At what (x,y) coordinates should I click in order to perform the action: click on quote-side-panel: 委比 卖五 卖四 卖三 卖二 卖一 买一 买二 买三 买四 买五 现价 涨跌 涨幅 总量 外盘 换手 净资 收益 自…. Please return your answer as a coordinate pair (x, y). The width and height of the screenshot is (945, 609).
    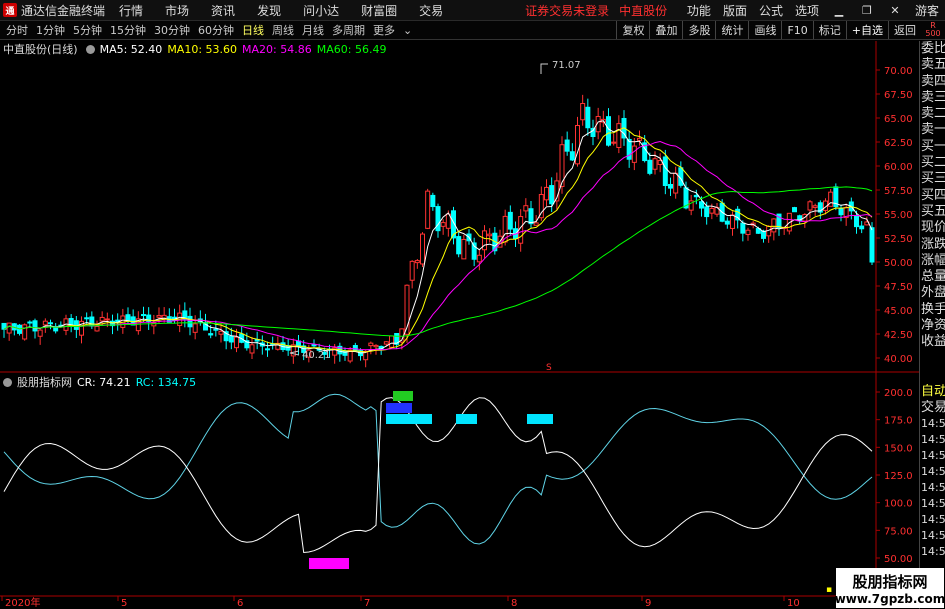
    Looking at the image, I should click on (932, 325).